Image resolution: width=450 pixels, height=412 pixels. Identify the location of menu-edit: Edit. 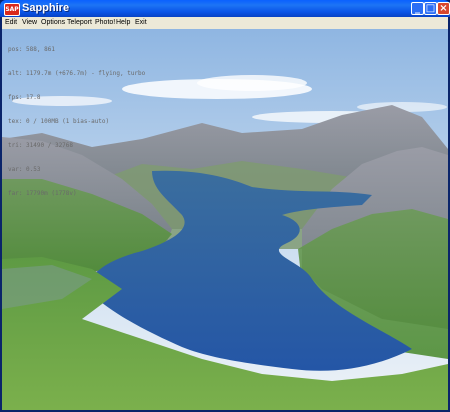
(11, 23).